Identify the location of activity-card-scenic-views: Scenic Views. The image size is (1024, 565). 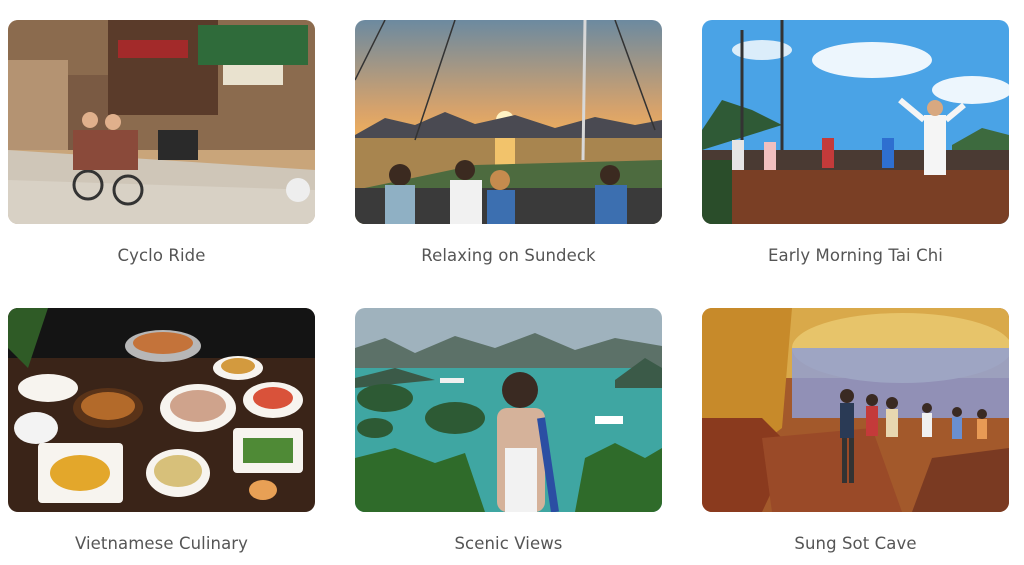
(508, 430).